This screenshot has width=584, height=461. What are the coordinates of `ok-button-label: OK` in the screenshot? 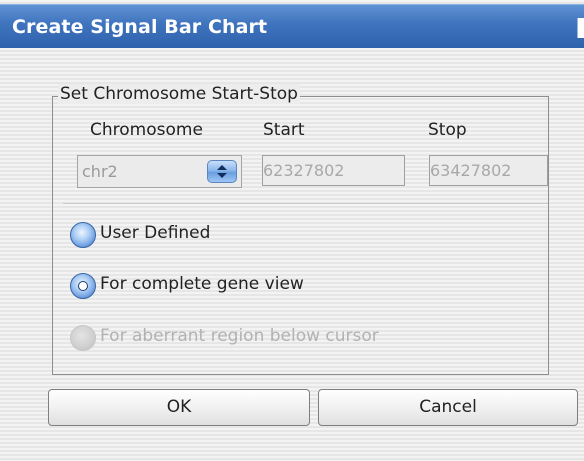 It's located at (179, 407).